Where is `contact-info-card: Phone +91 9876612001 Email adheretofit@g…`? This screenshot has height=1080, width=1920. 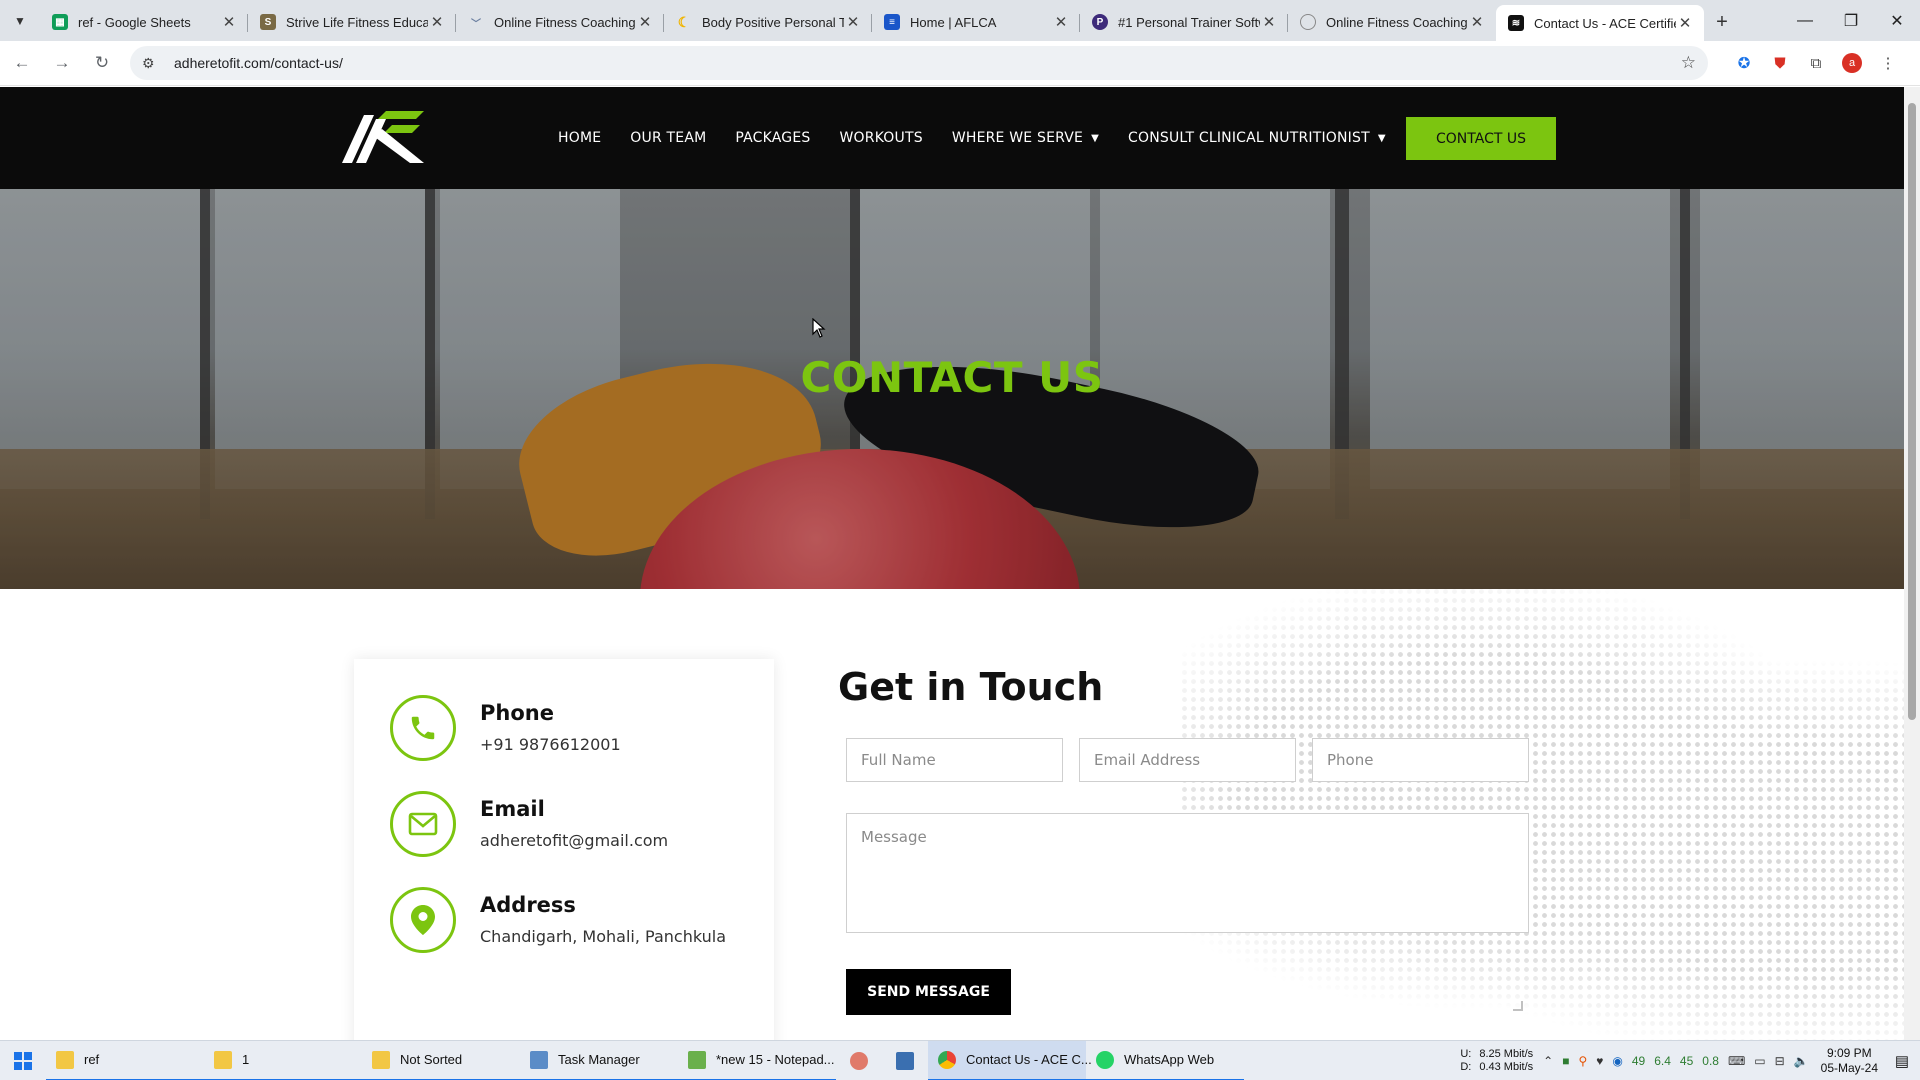 contact-info-card: Phone +91 9876612001 Email adheretofit@g… is located at coordinates (564, 849).